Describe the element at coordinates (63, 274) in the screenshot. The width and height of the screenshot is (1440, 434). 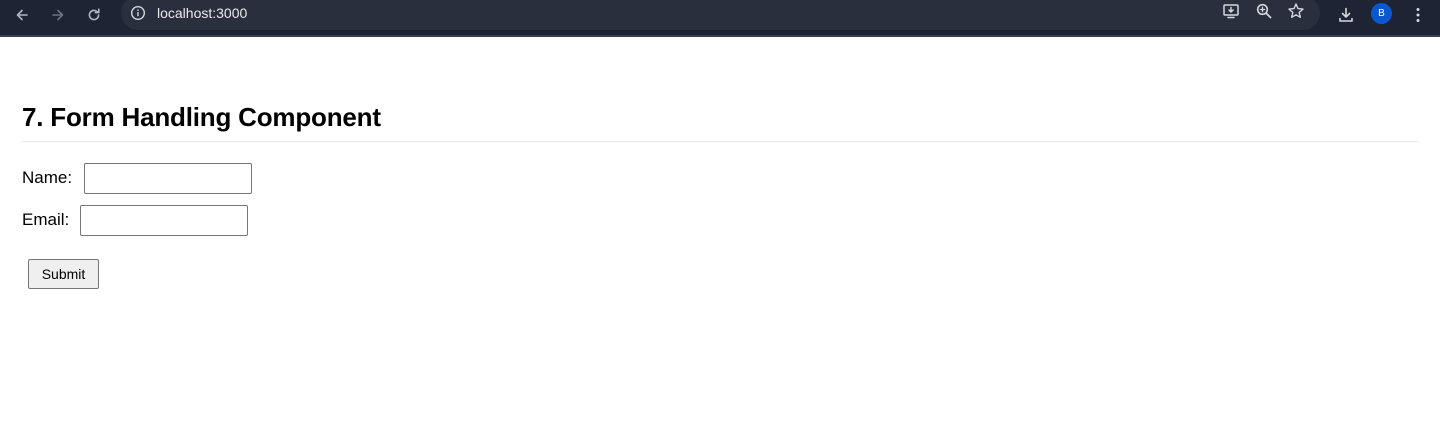
I see `submit-button: Submit` at that location.